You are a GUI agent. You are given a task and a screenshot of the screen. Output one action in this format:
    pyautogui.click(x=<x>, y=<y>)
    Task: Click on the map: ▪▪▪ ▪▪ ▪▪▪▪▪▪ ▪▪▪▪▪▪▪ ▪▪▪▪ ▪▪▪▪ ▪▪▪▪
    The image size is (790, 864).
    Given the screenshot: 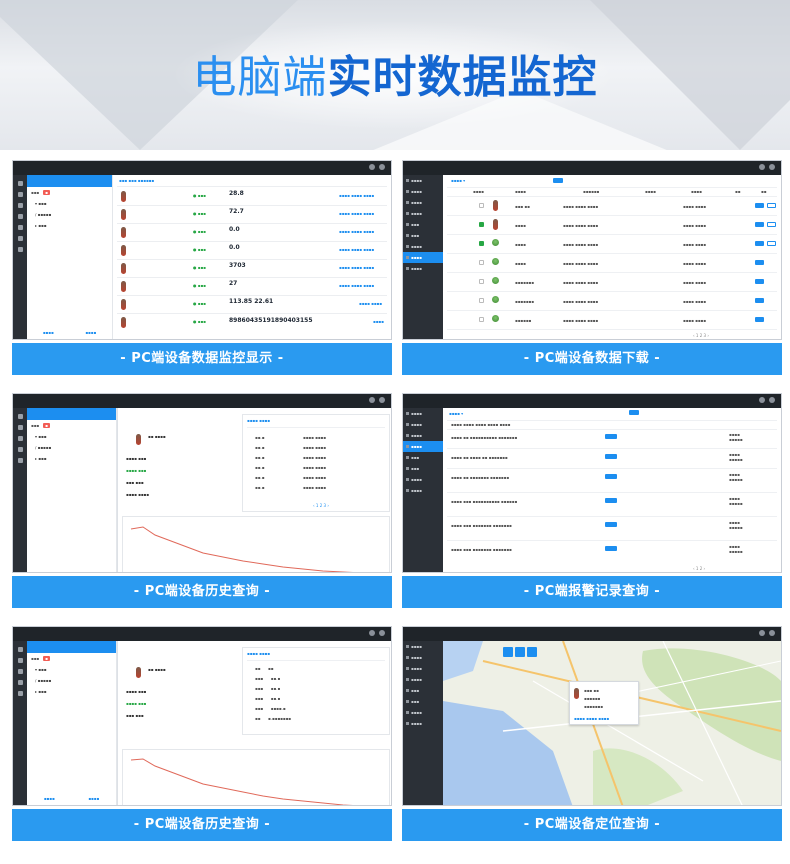 What is the action you would take?
    pyautogui.click(x=612, y=723)
    